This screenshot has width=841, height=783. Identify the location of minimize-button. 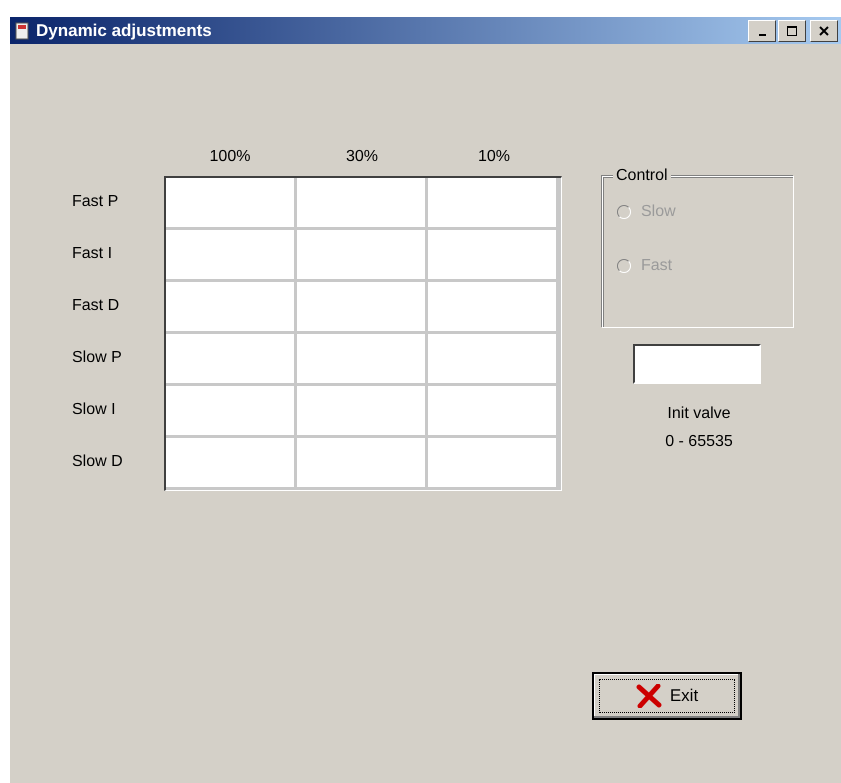
(762, 31).